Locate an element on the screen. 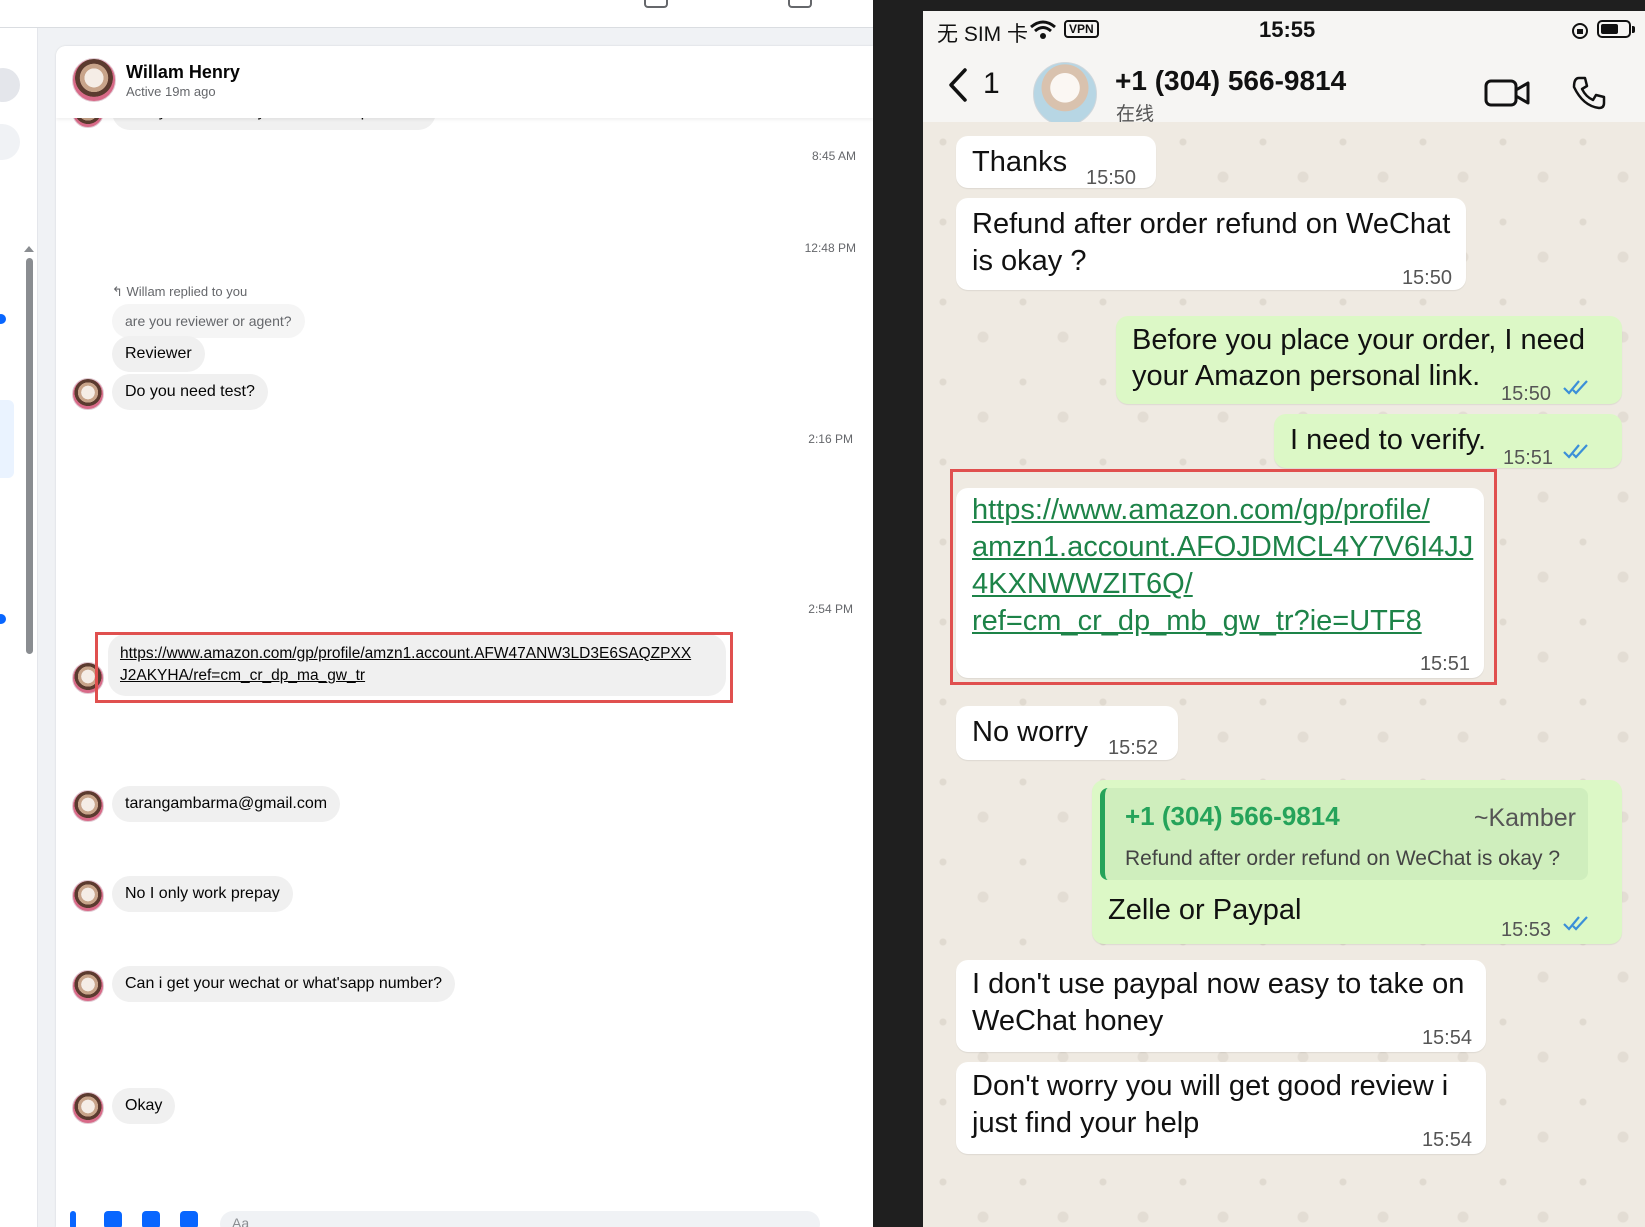 The image size is (1645, 1227). monitor-icon is located at coordinates (800, 4).